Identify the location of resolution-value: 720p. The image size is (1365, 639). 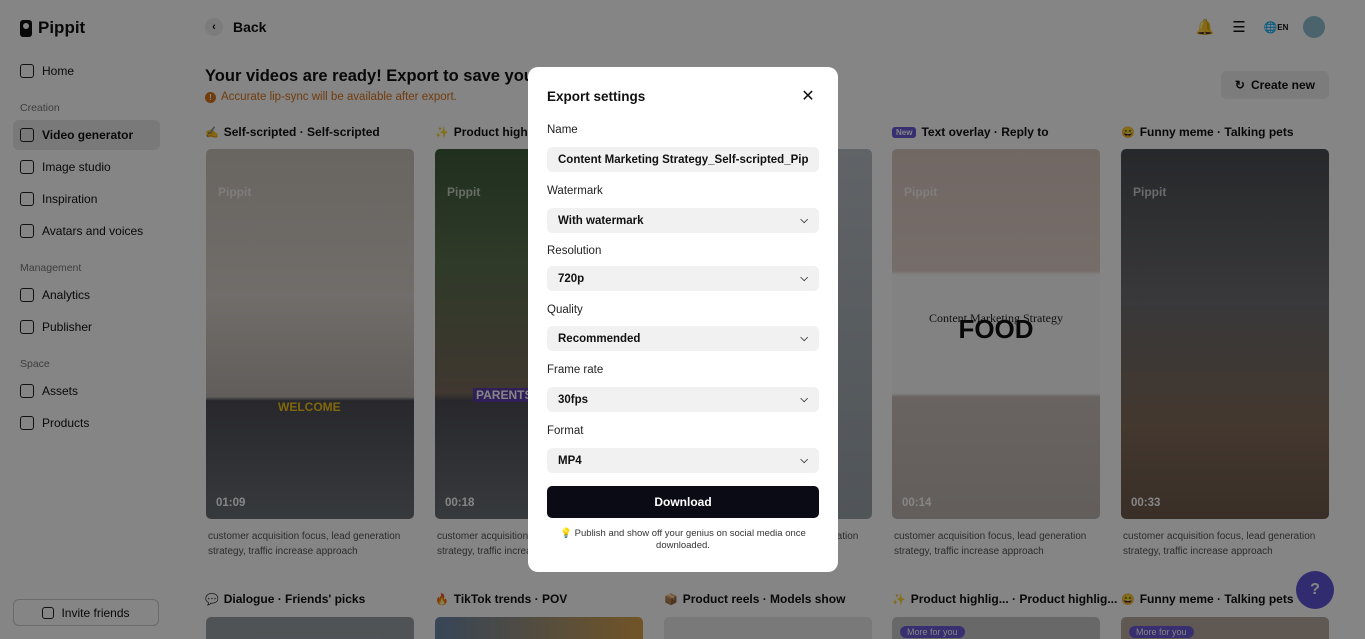
(571, 278).